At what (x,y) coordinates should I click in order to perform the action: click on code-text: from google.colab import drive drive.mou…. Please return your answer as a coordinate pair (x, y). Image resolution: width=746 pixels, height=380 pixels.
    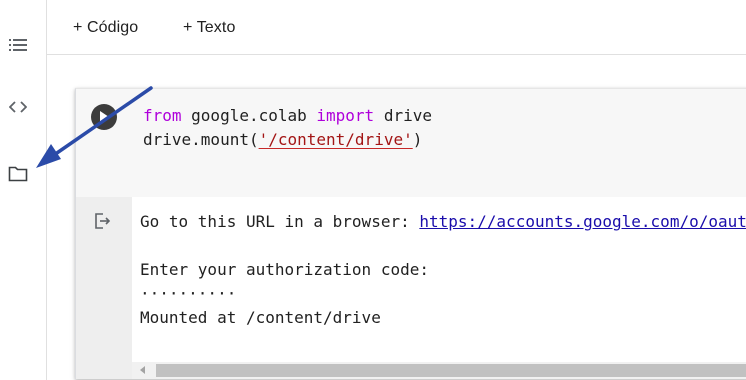
    Looking at the image, I should click on (287, 128).